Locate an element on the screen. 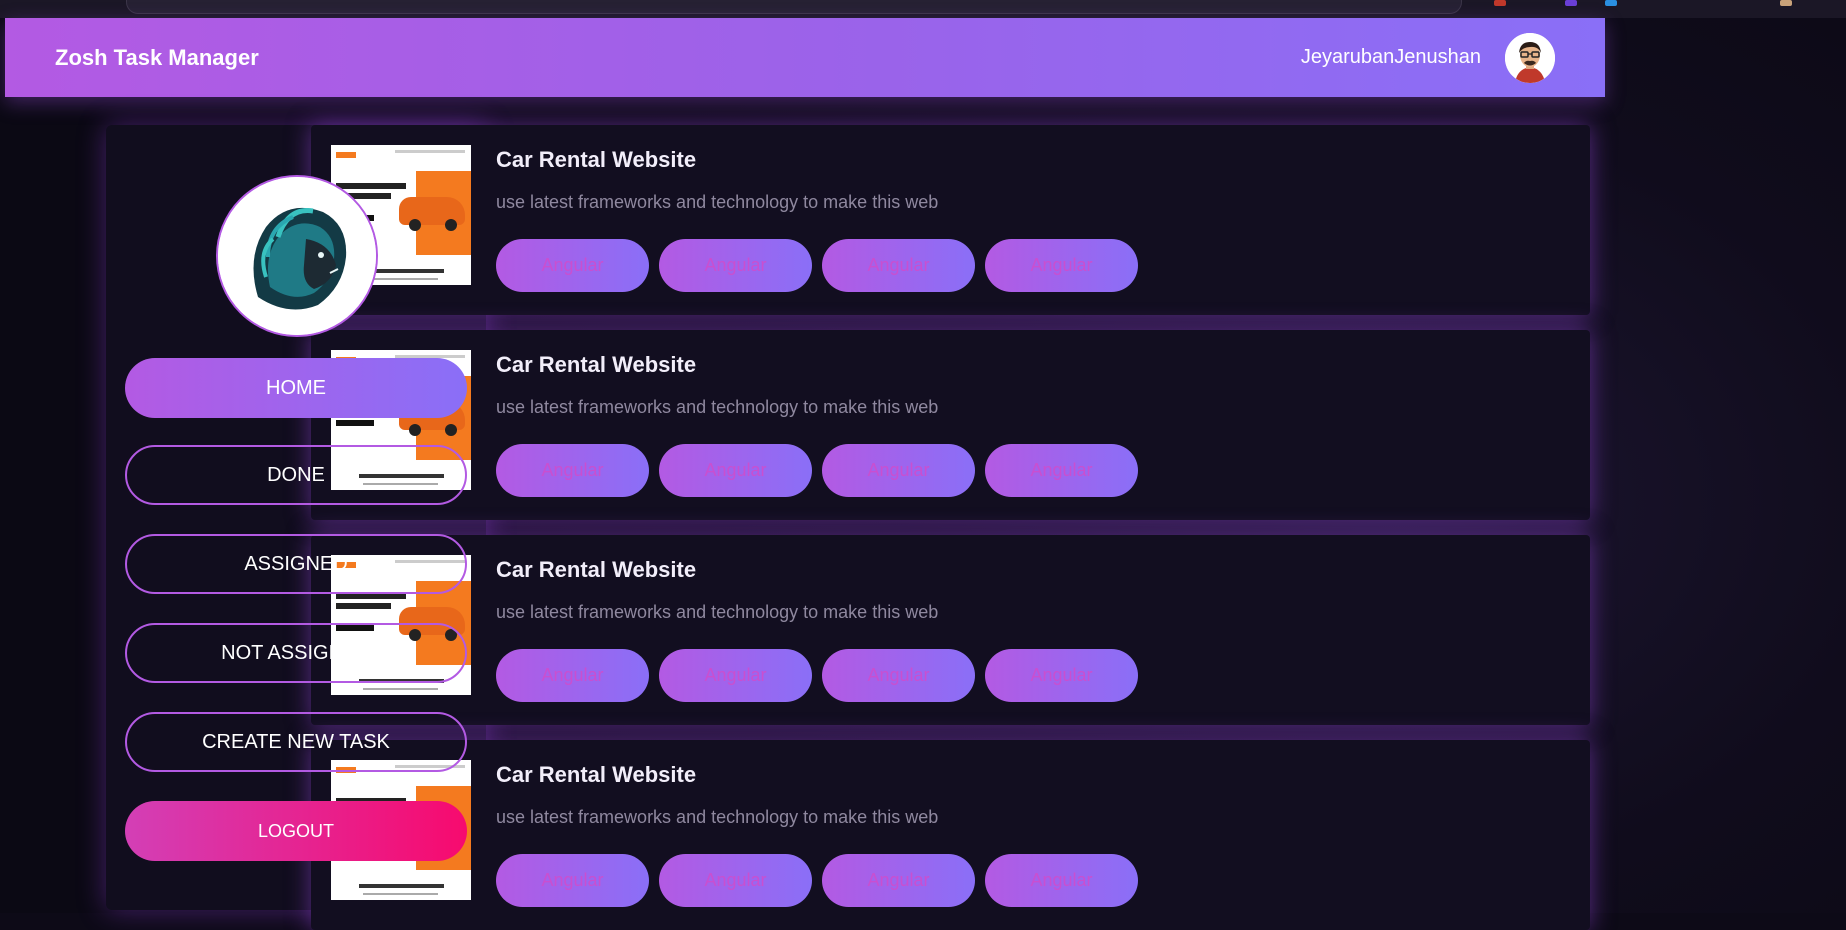 Image resolution: width=1846 pixels, height=930 pixels. lion-logo-icon is located at coordinates (297, 256).